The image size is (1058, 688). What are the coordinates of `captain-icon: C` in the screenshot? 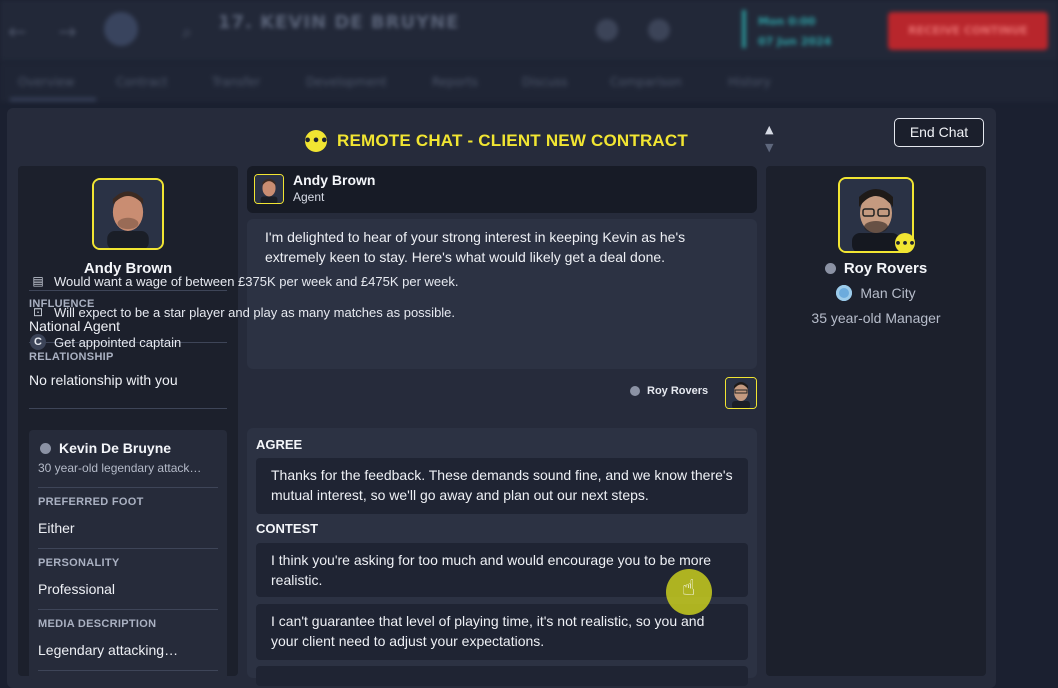 It's located at (38, 342).